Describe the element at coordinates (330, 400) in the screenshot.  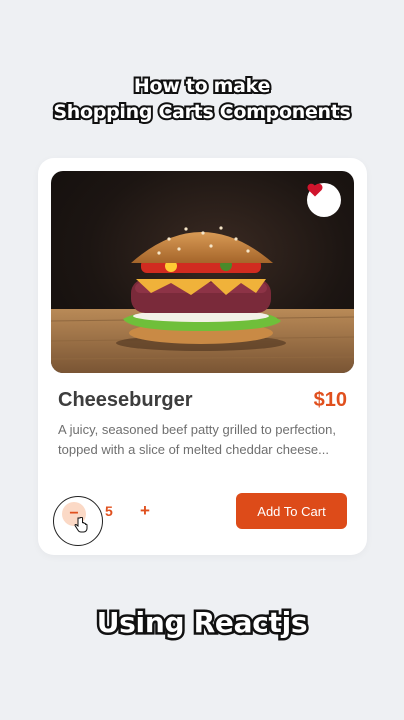
I see `product-price: $10` at that location.